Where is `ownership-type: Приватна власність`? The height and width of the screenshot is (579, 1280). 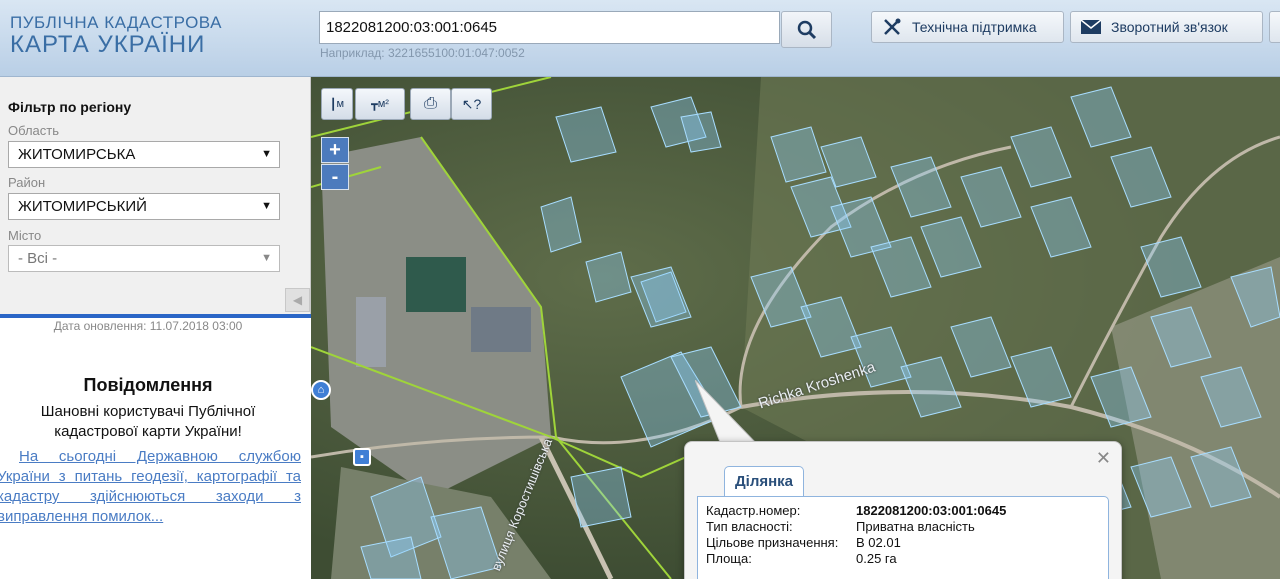
ownership-type: Приватна власність is located at coordinates (915, 526).